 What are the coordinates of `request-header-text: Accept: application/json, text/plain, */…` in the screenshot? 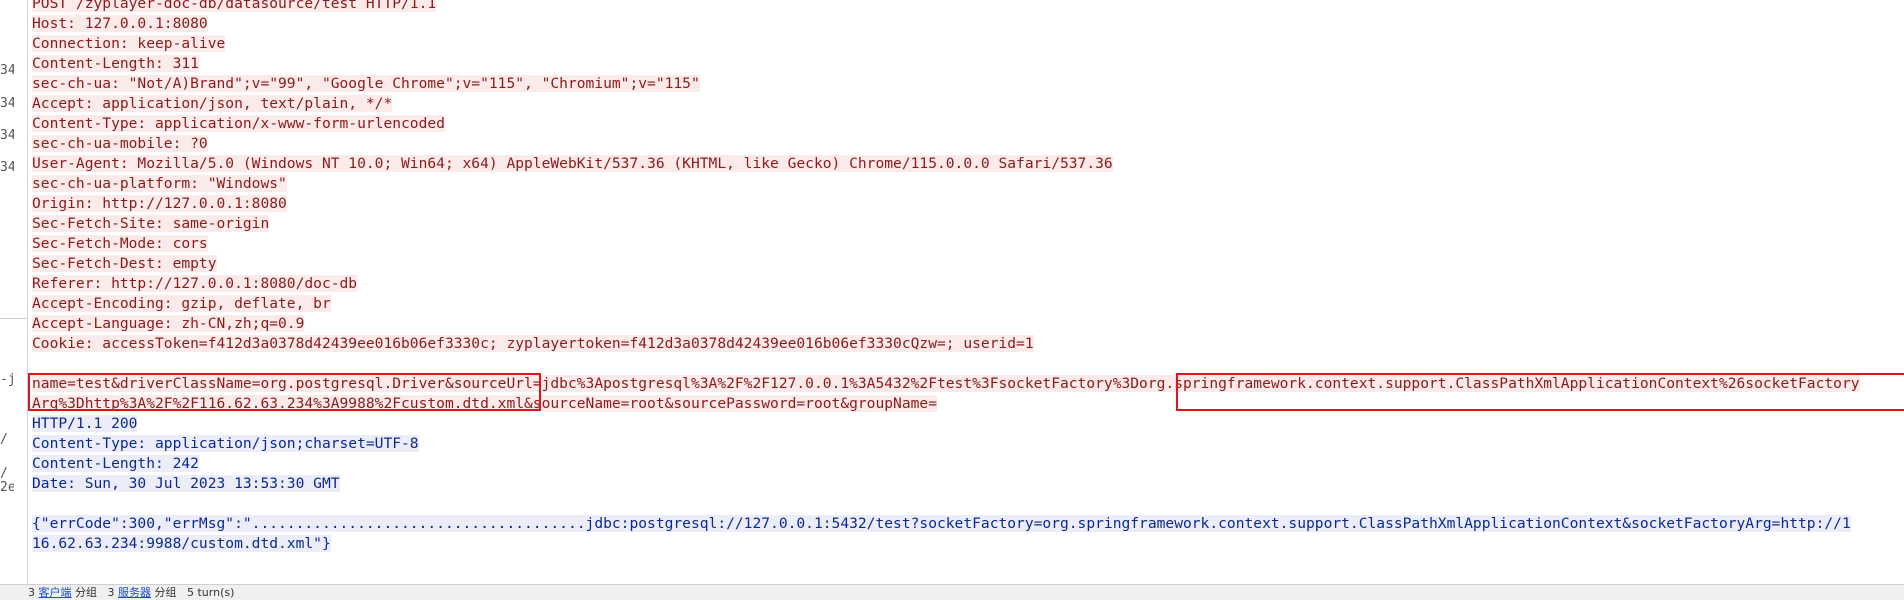 It's located at (212, 103).